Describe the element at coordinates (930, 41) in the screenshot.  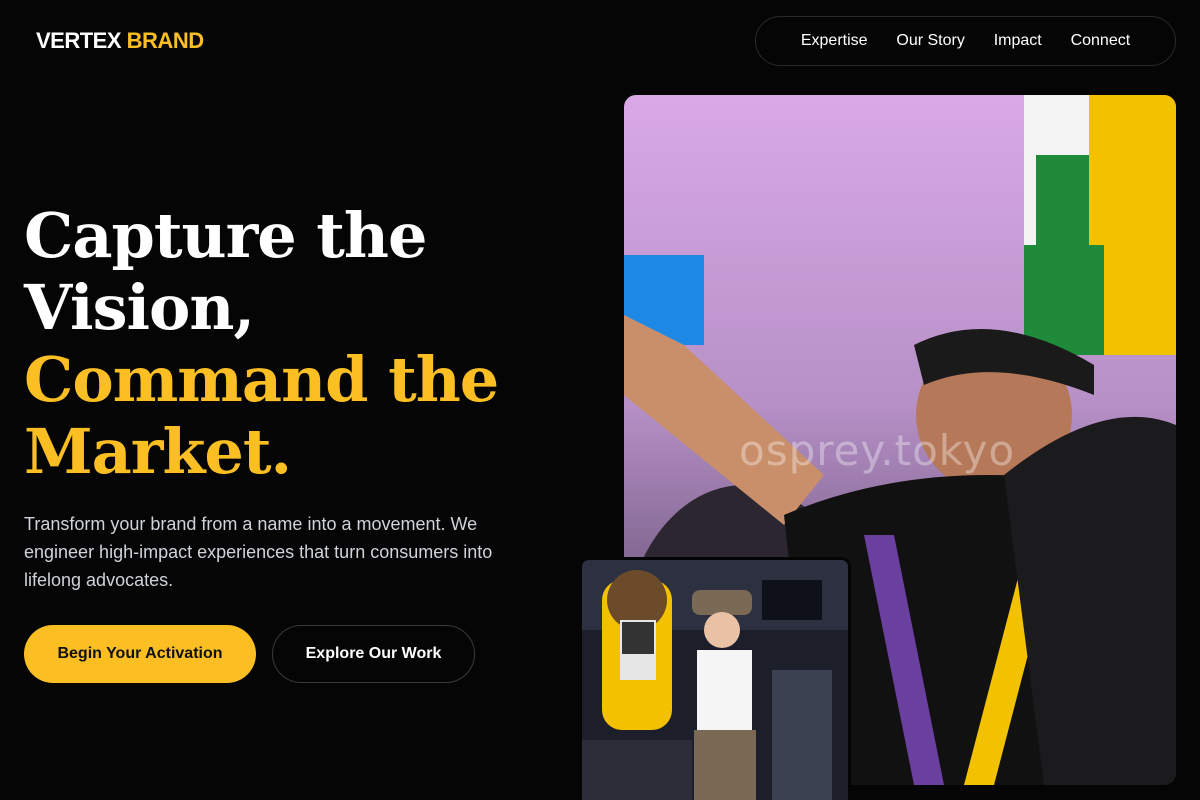
I see `nav-item-our-story: Our Story` at that location.